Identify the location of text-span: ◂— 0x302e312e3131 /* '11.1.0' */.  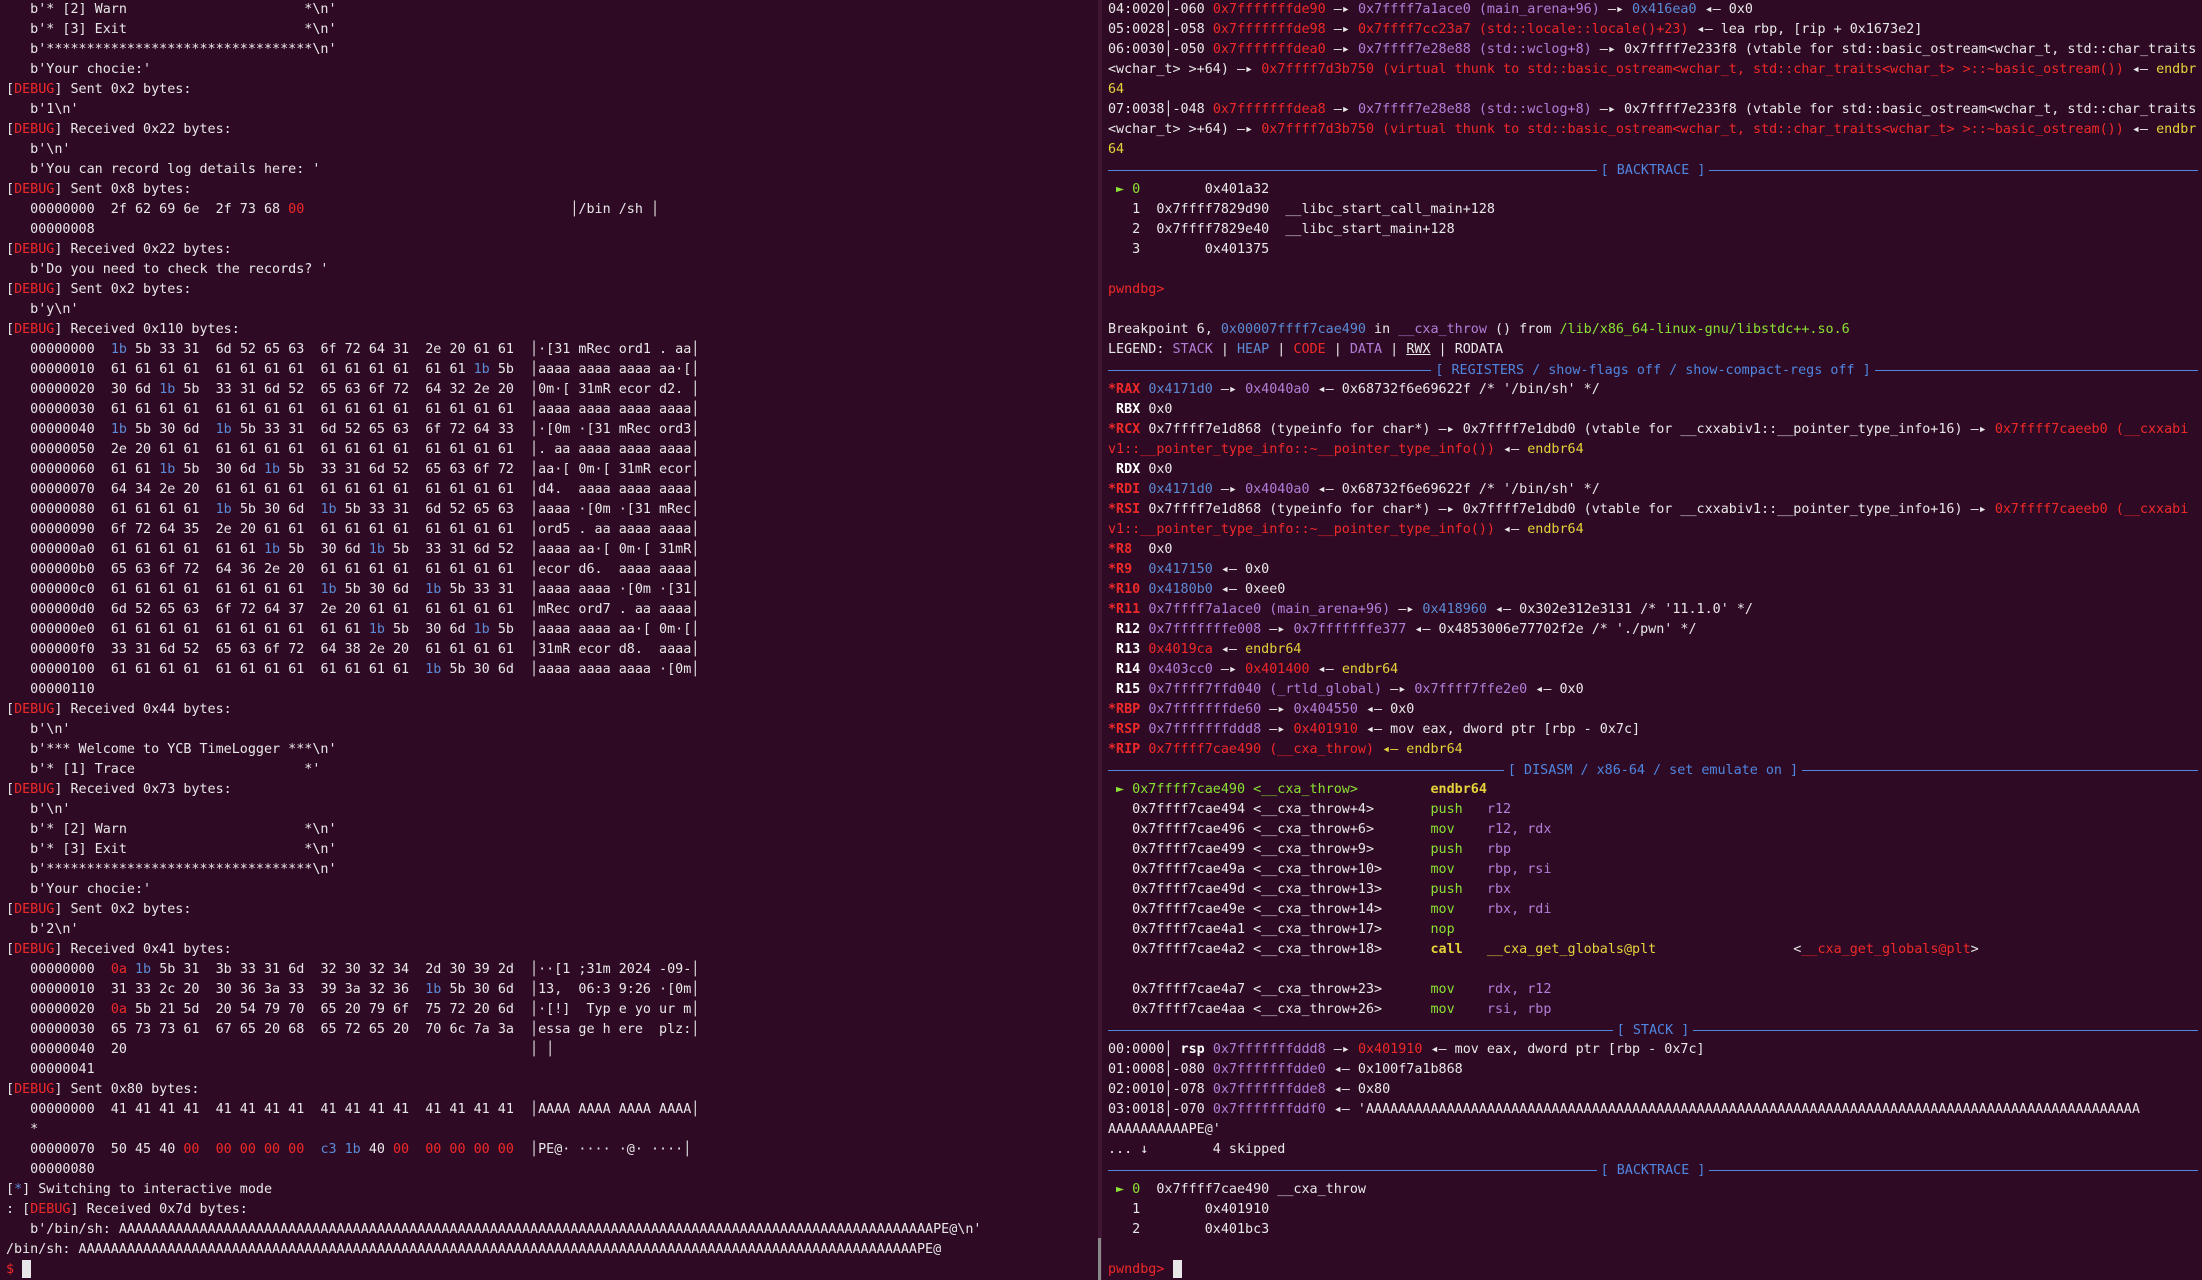
(1619, 609).